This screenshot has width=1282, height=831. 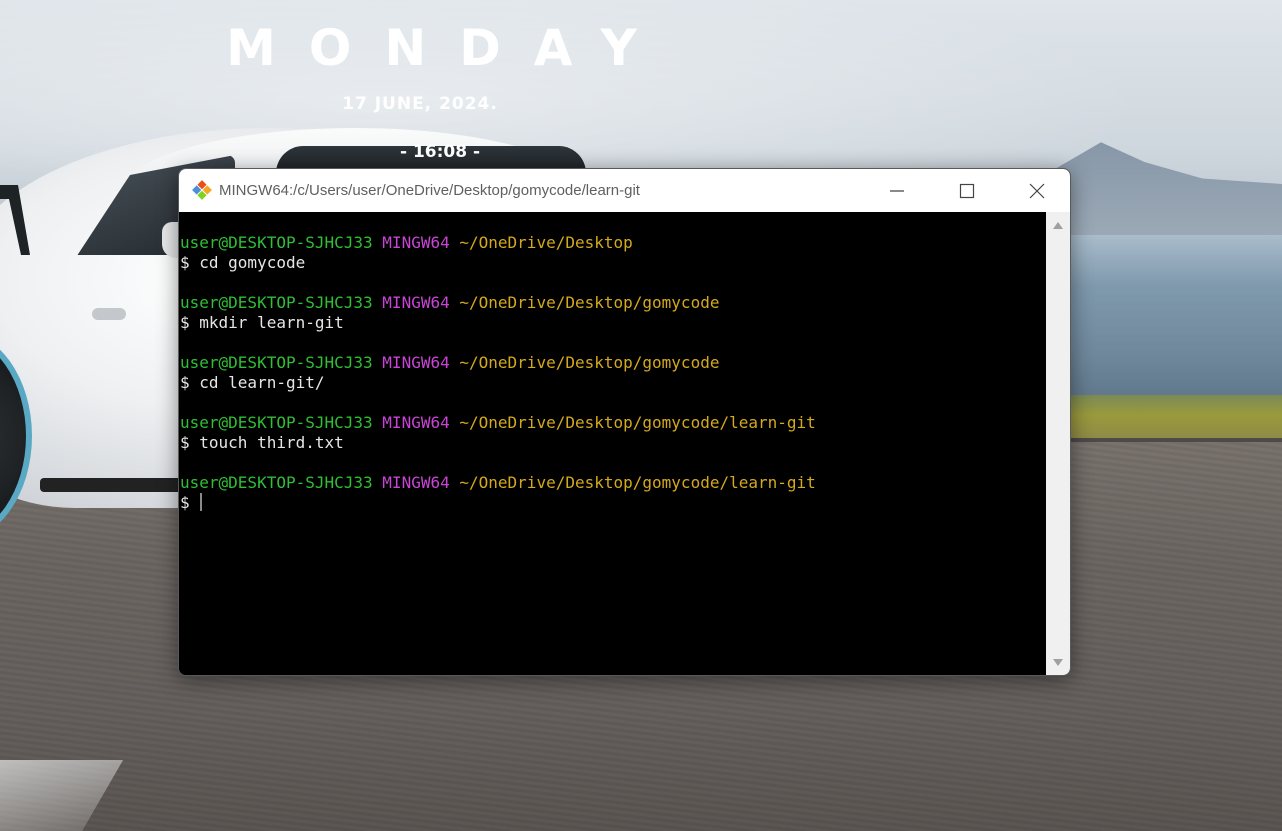 I want to click on widget-day: MONDAY, so click(x=448, y=48).